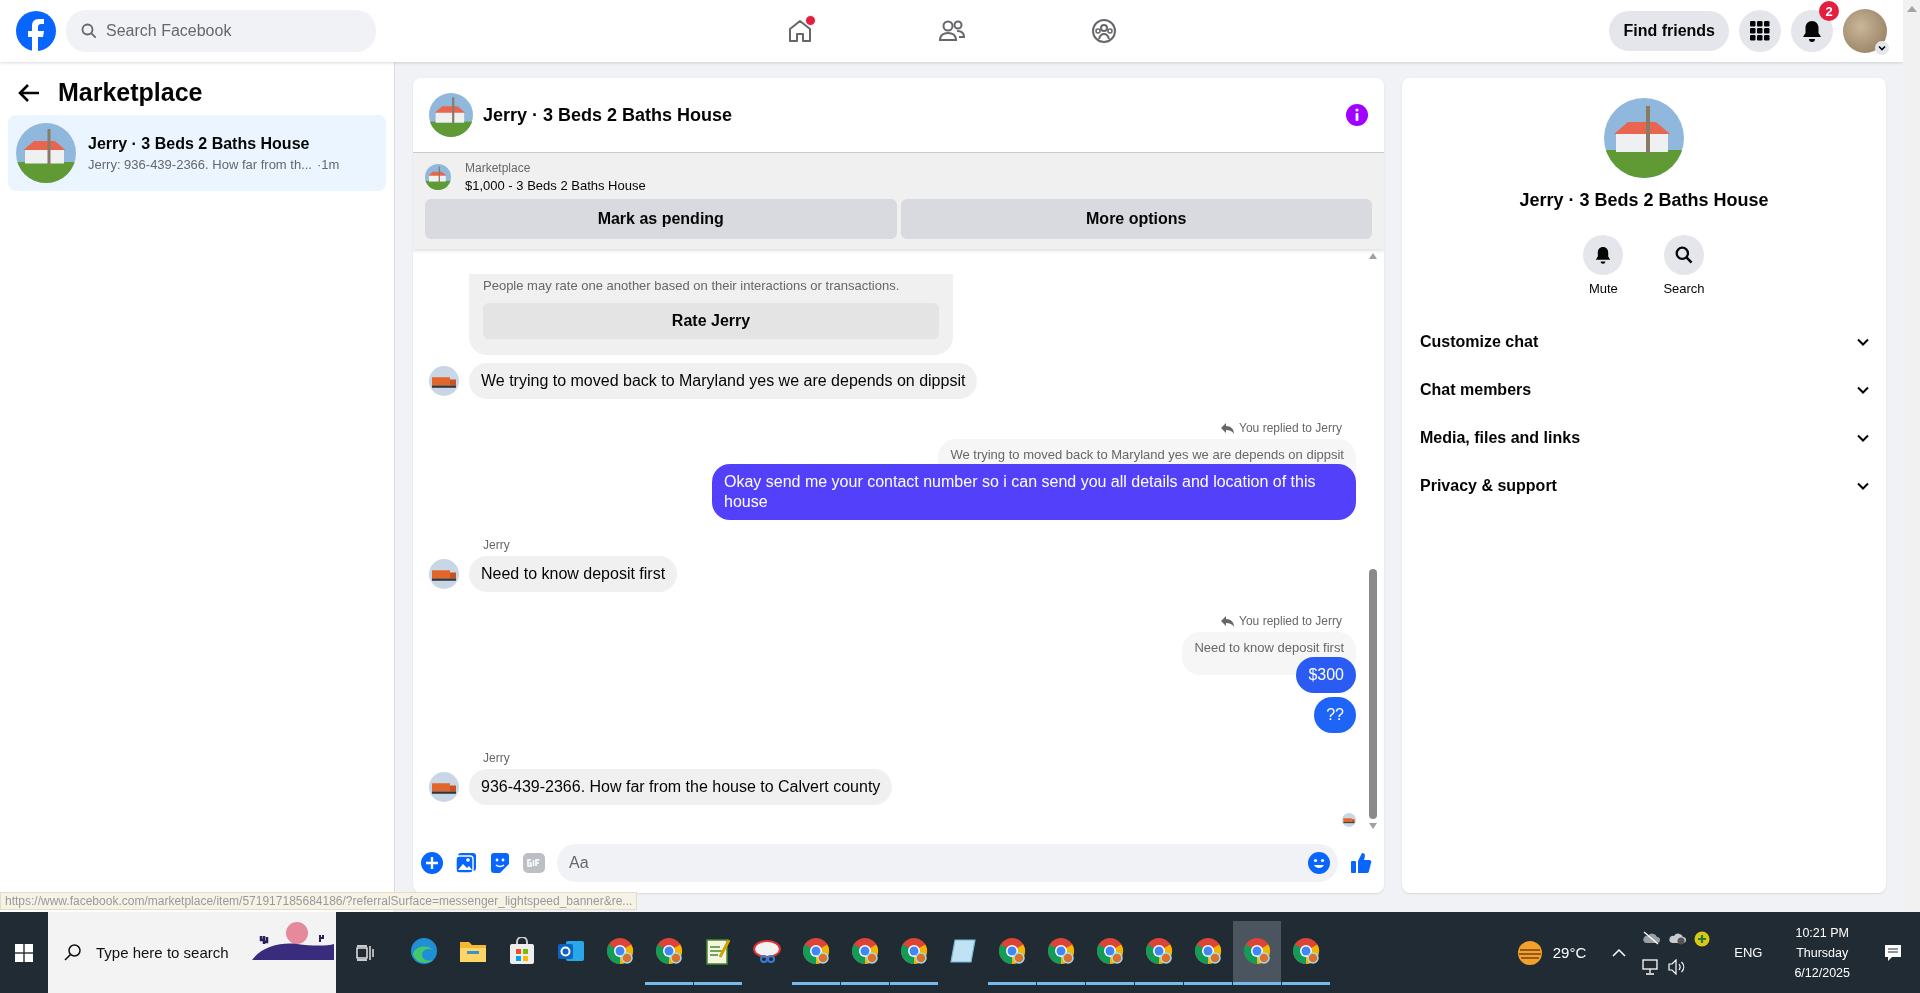 The height and width of the screenshot is (993, 1920). What do you see at coordinates (36, 31) in the screenshot?
I see `logo-icon` at bounding box center [36, 31].